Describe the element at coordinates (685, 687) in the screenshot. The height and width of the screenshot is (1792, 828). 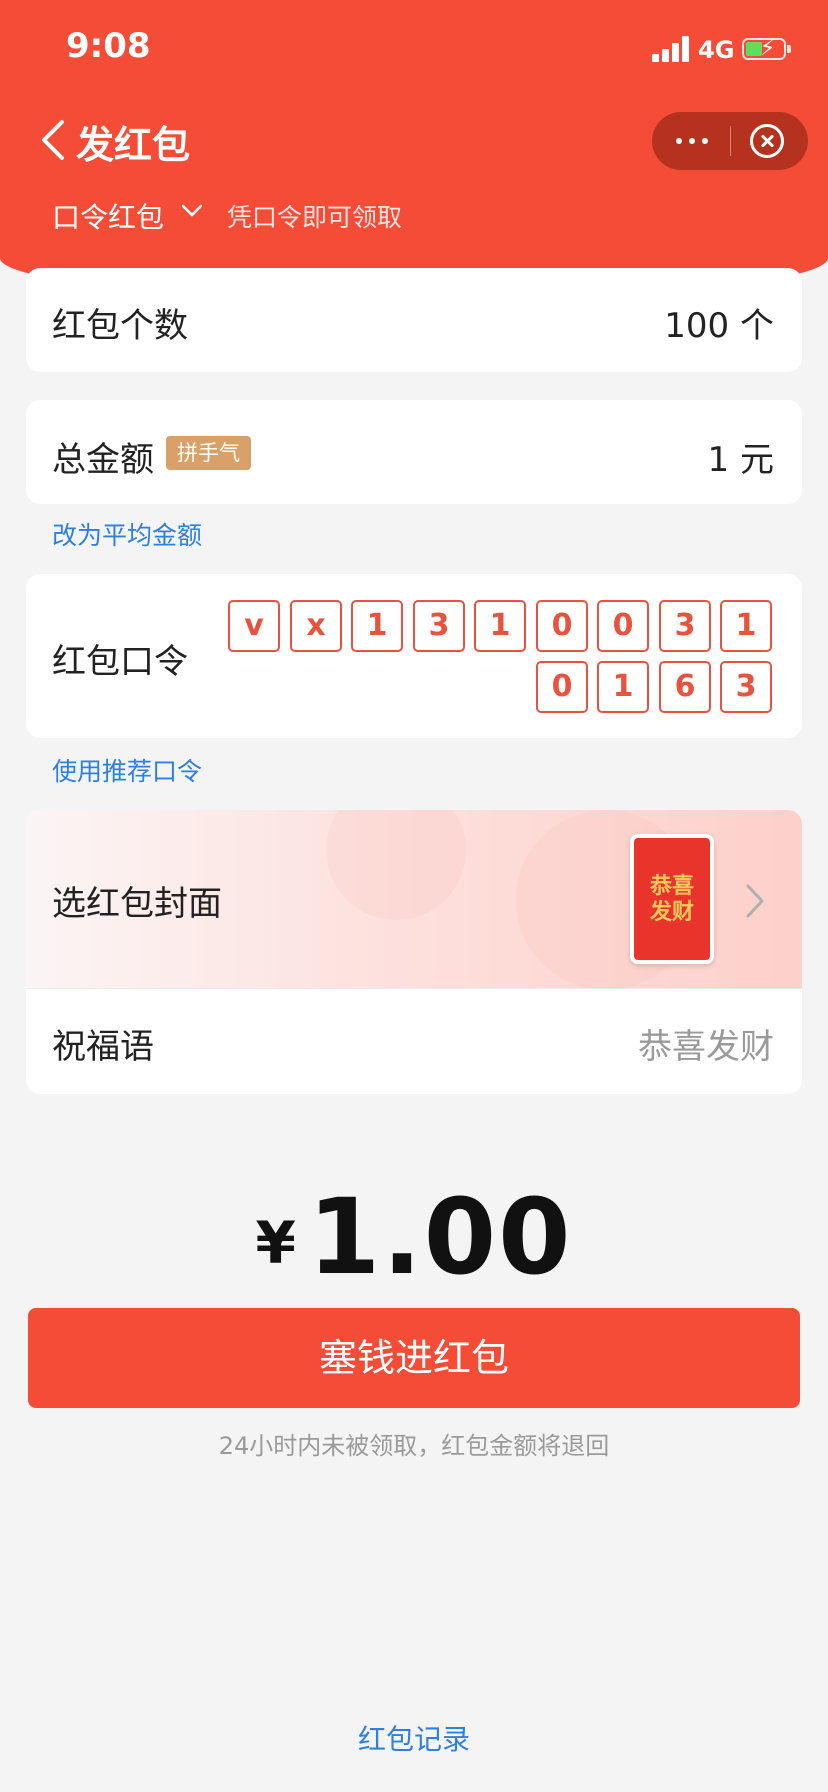
I see `password-char: 6` at that location.